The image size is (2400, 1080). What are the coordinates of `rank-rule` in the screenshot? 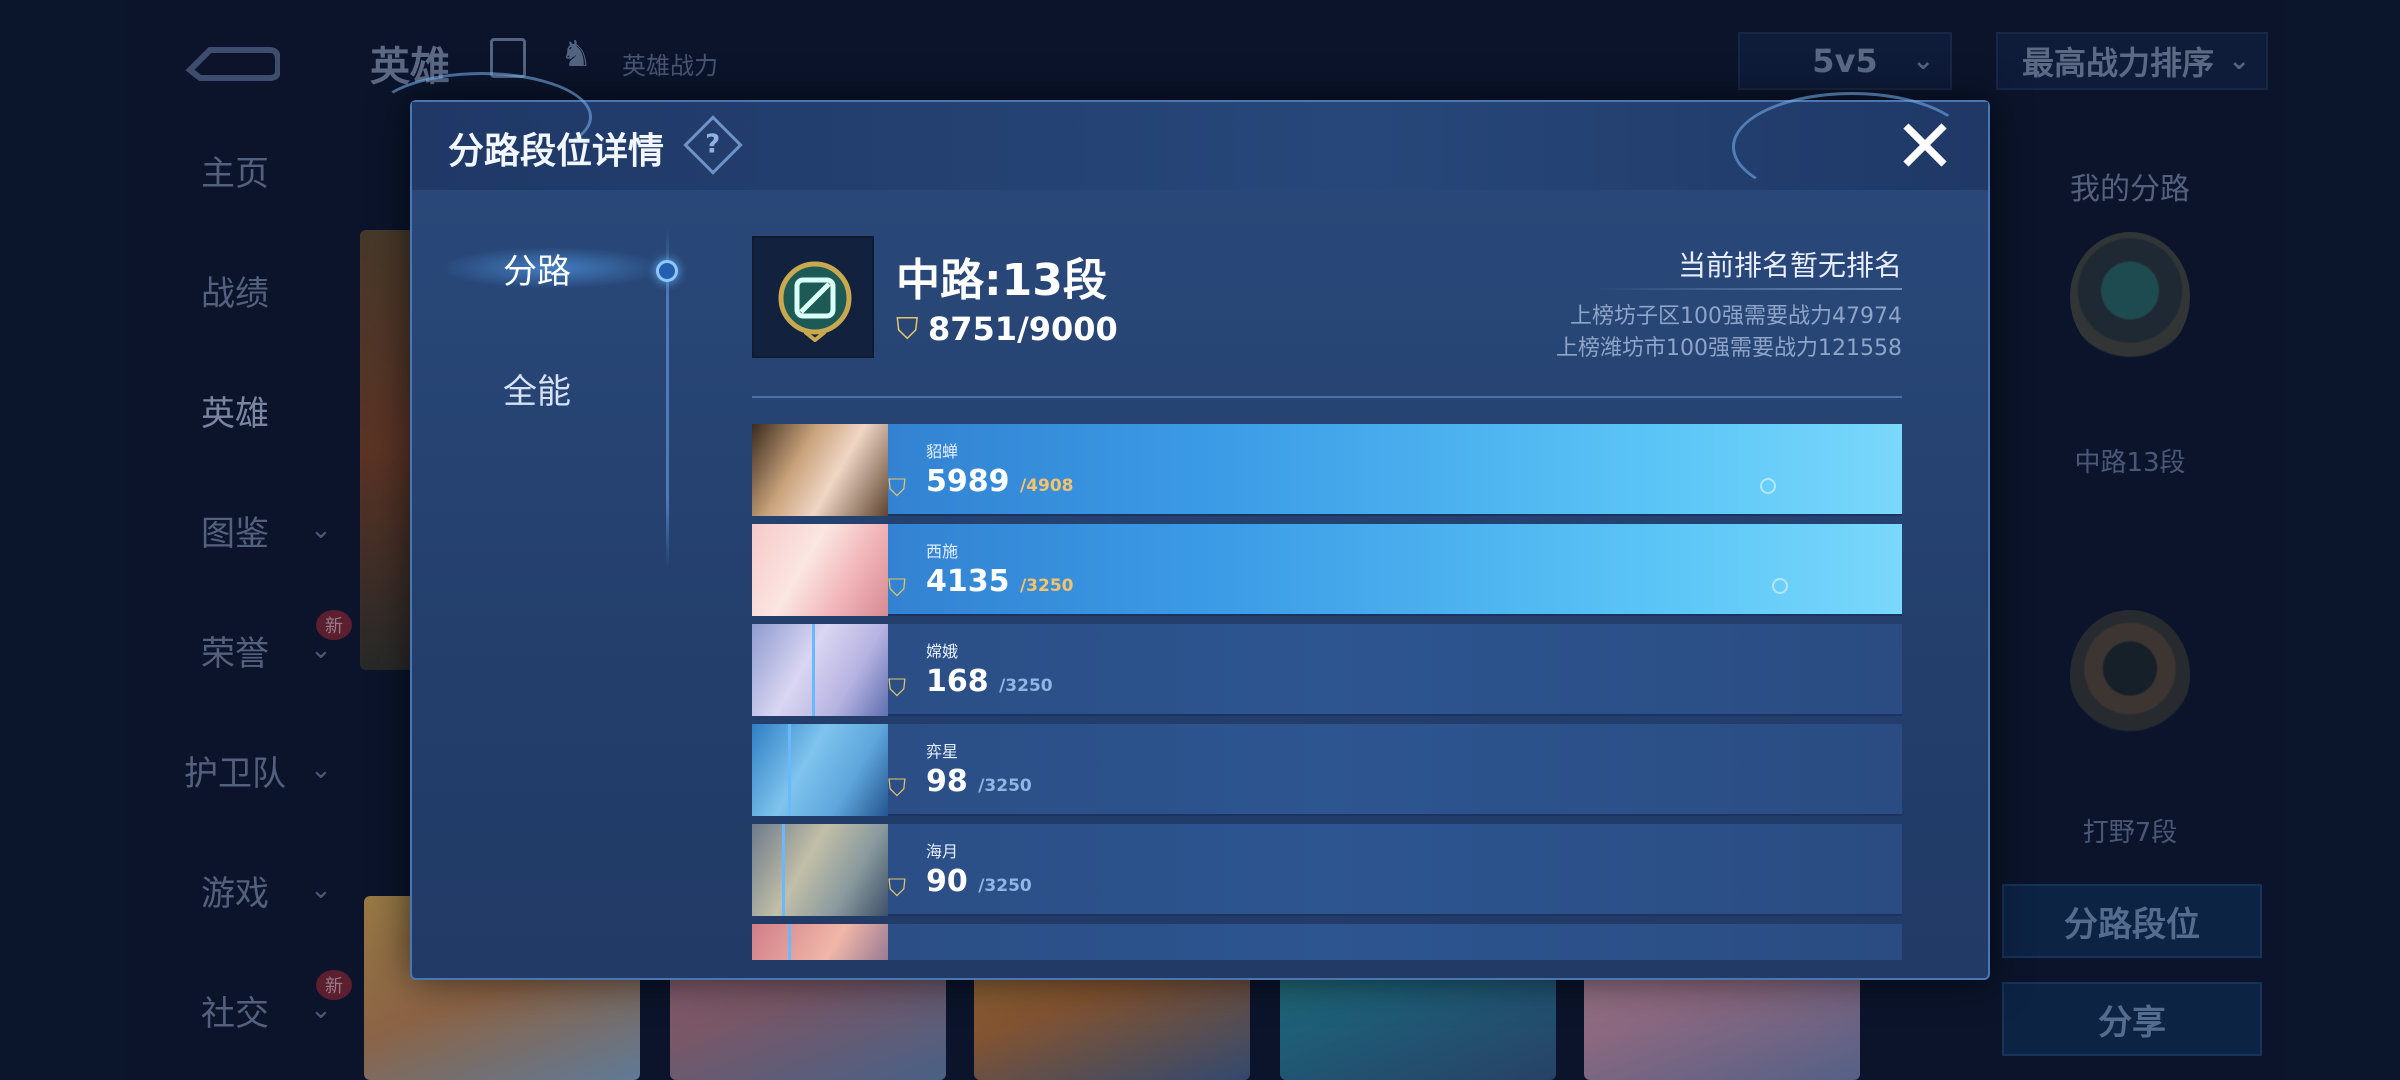 It's located at (1747, 289).